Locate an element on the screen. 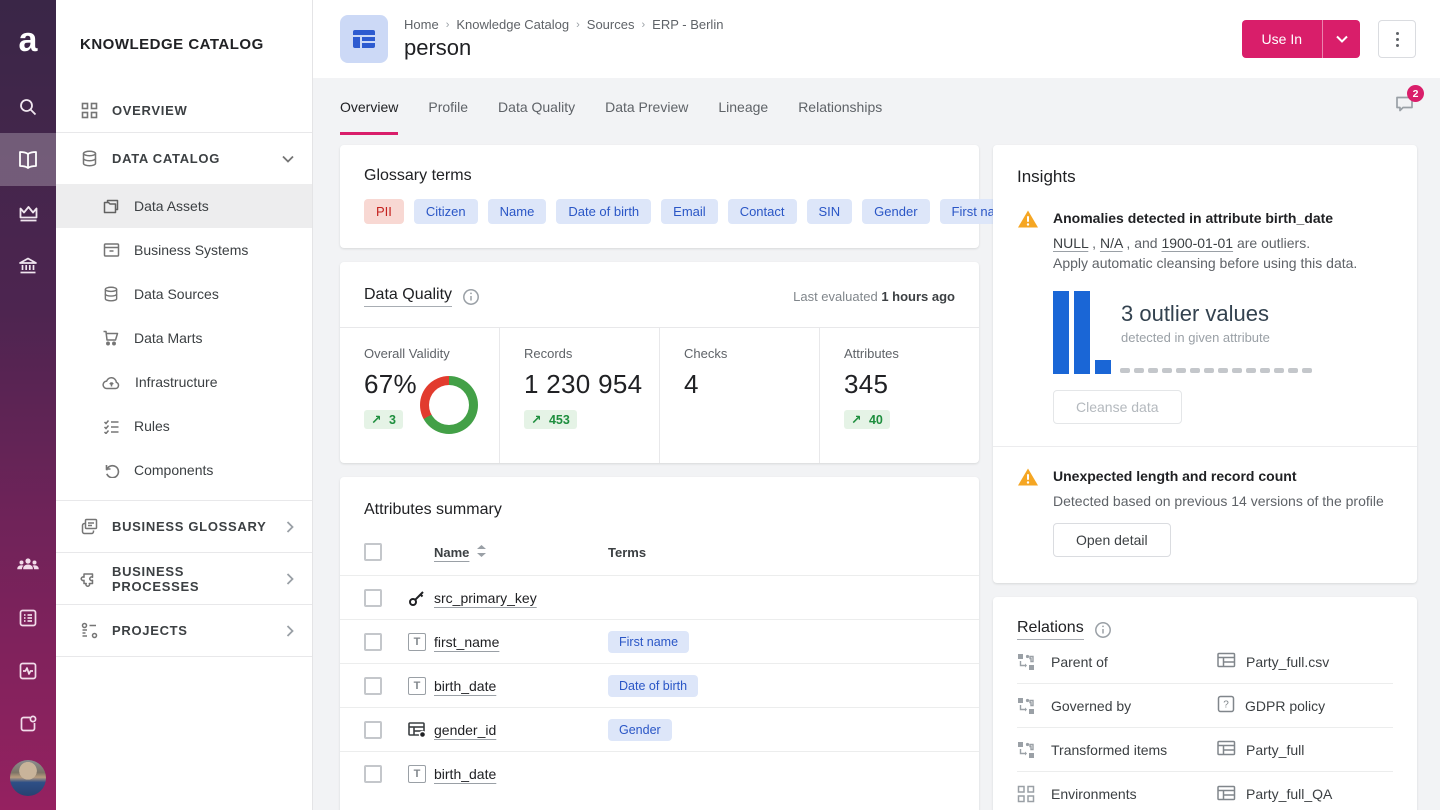  column-header-terms: Terms is located at coordinates (627, 552).